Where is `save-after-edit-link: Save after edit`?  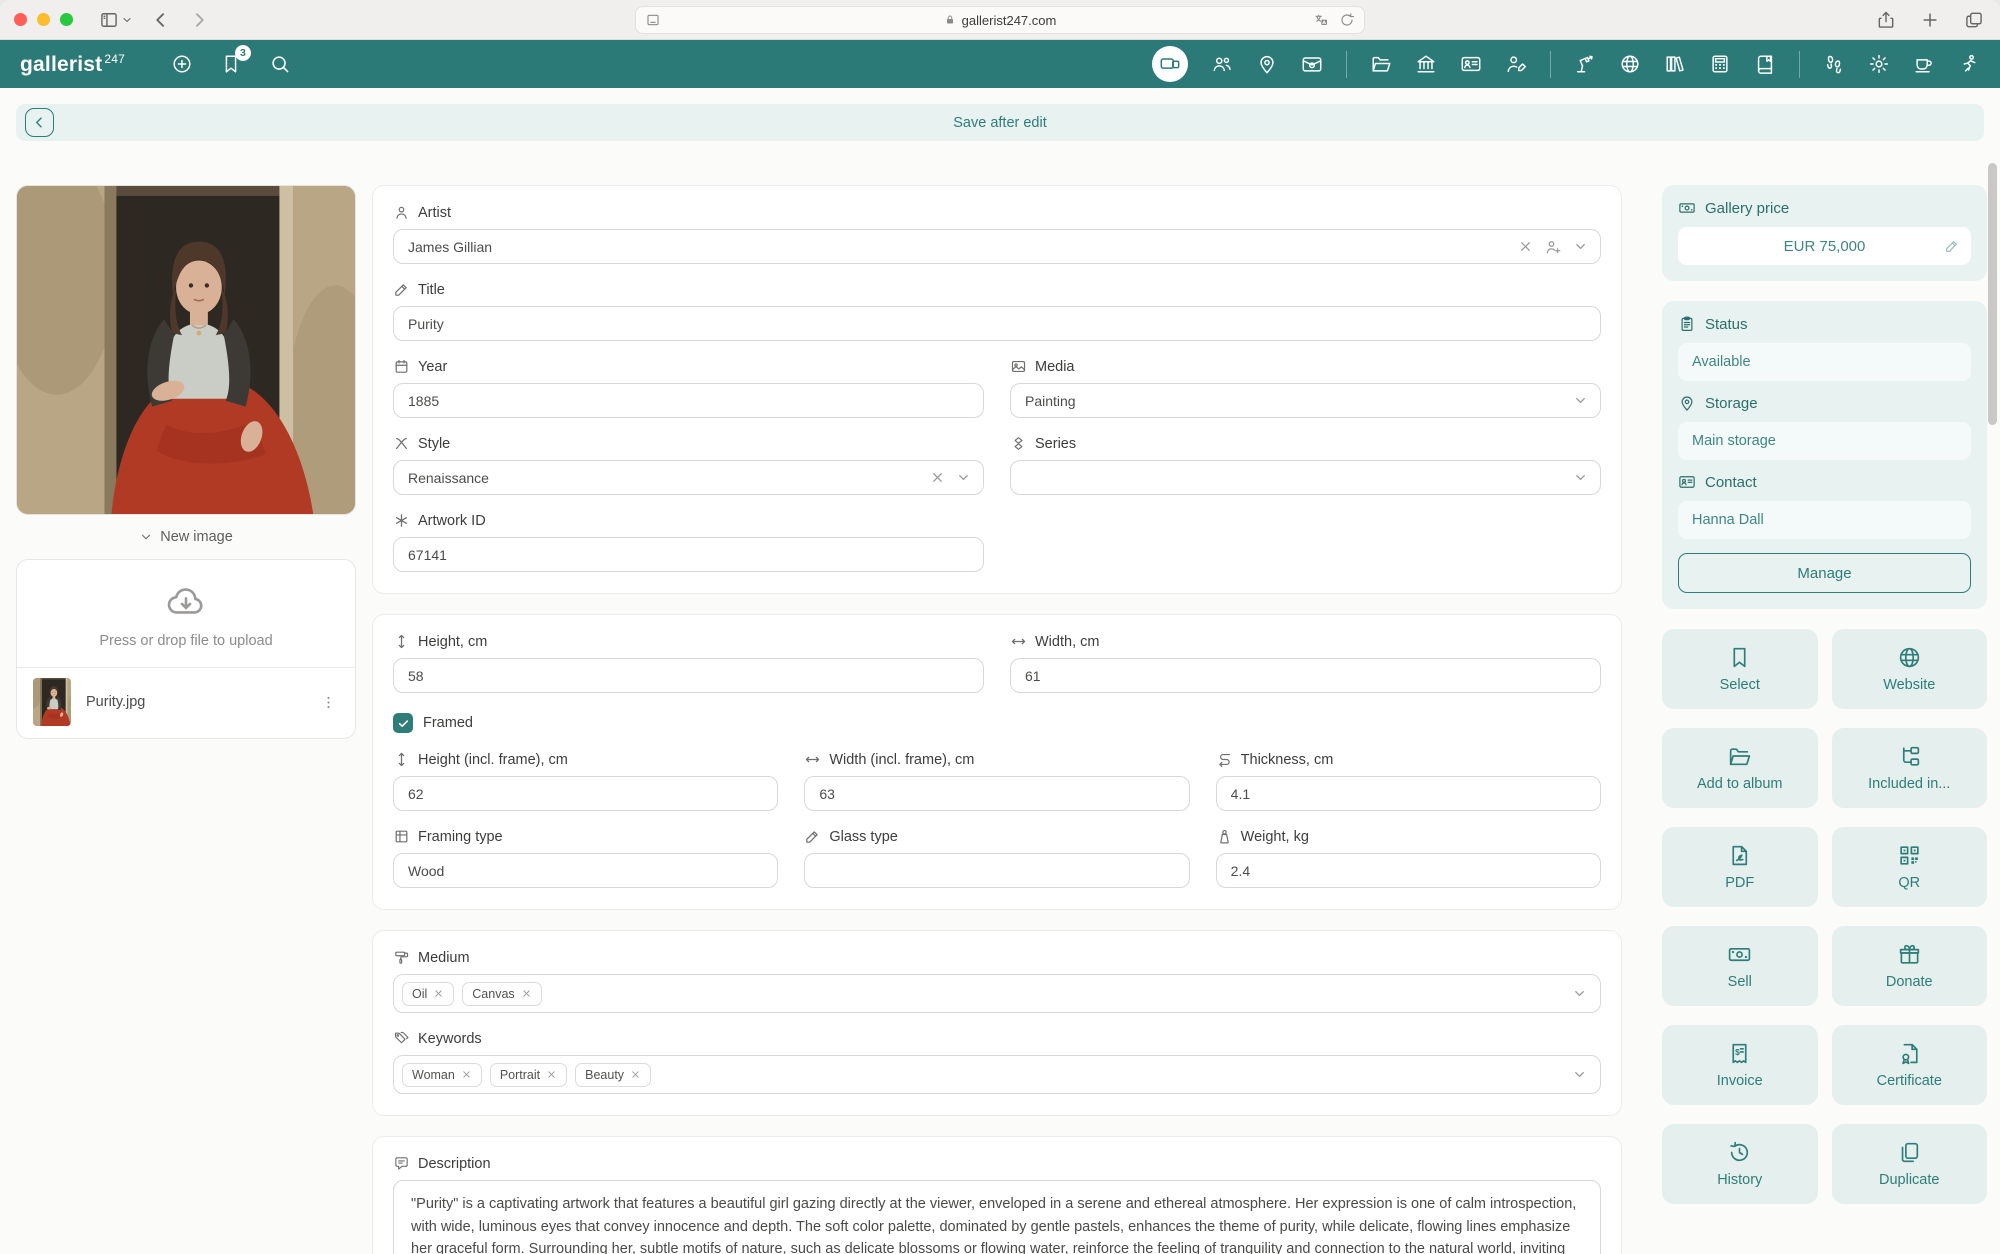 save-after-edit-link: Save after edit is located at coordinates (1000, 123).